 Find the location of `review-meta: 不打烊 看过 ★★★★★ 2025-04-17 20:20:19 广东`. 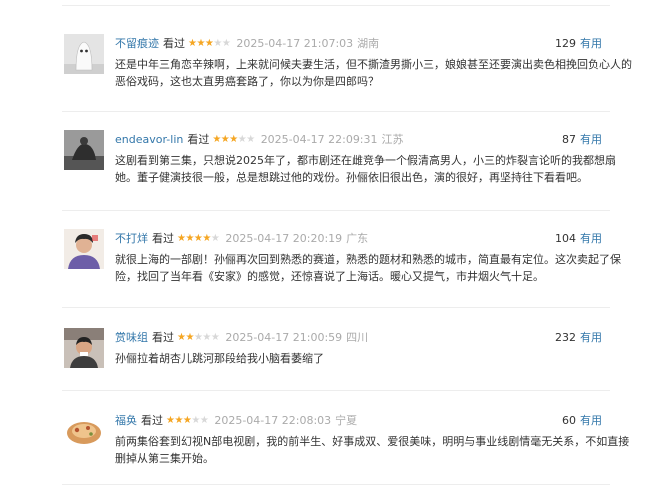

review-meta: 不打烊 看过 ★★★★★ 2025-04-17 20:20:19 广东 is located at coordinates (241, 239).